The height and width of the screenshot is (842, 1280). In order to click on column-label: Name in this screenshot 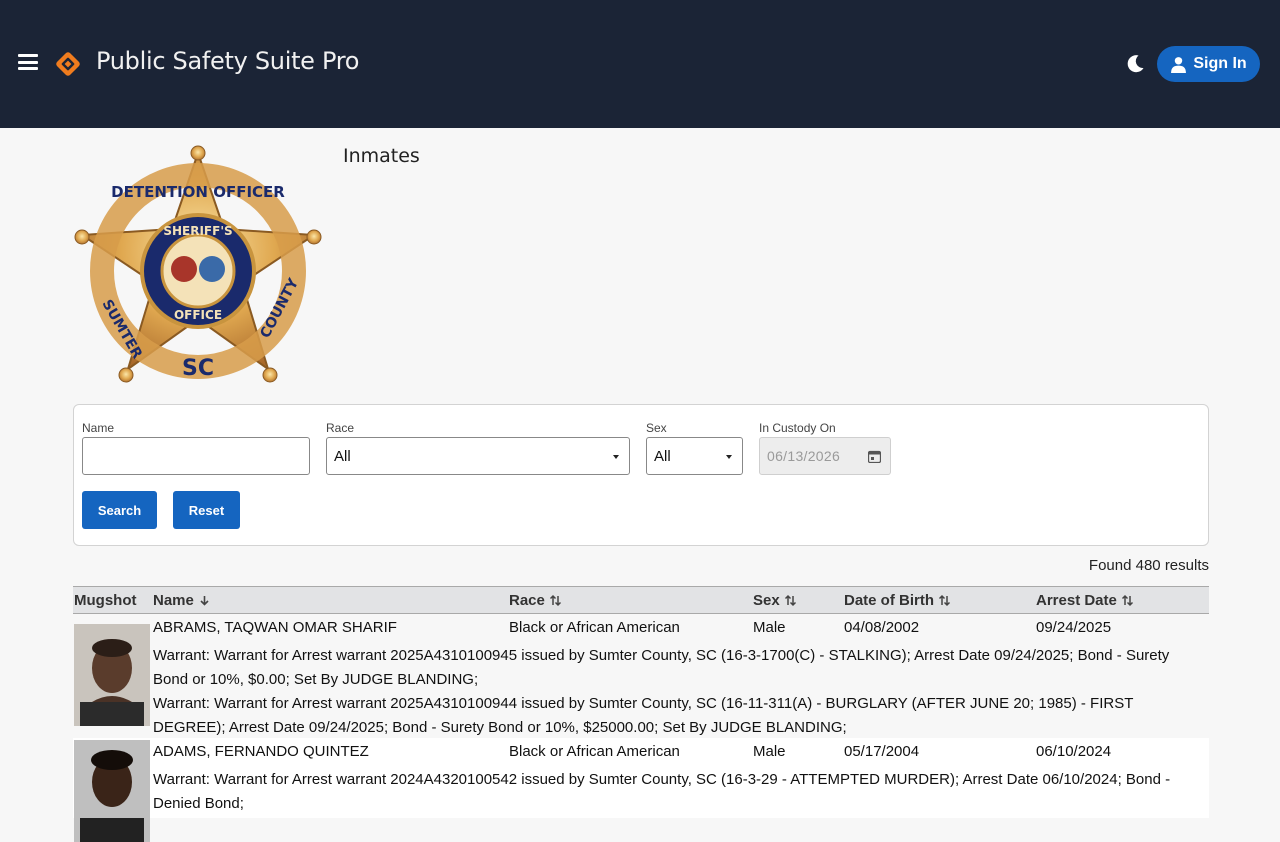, I will do `click(173, 600)`.